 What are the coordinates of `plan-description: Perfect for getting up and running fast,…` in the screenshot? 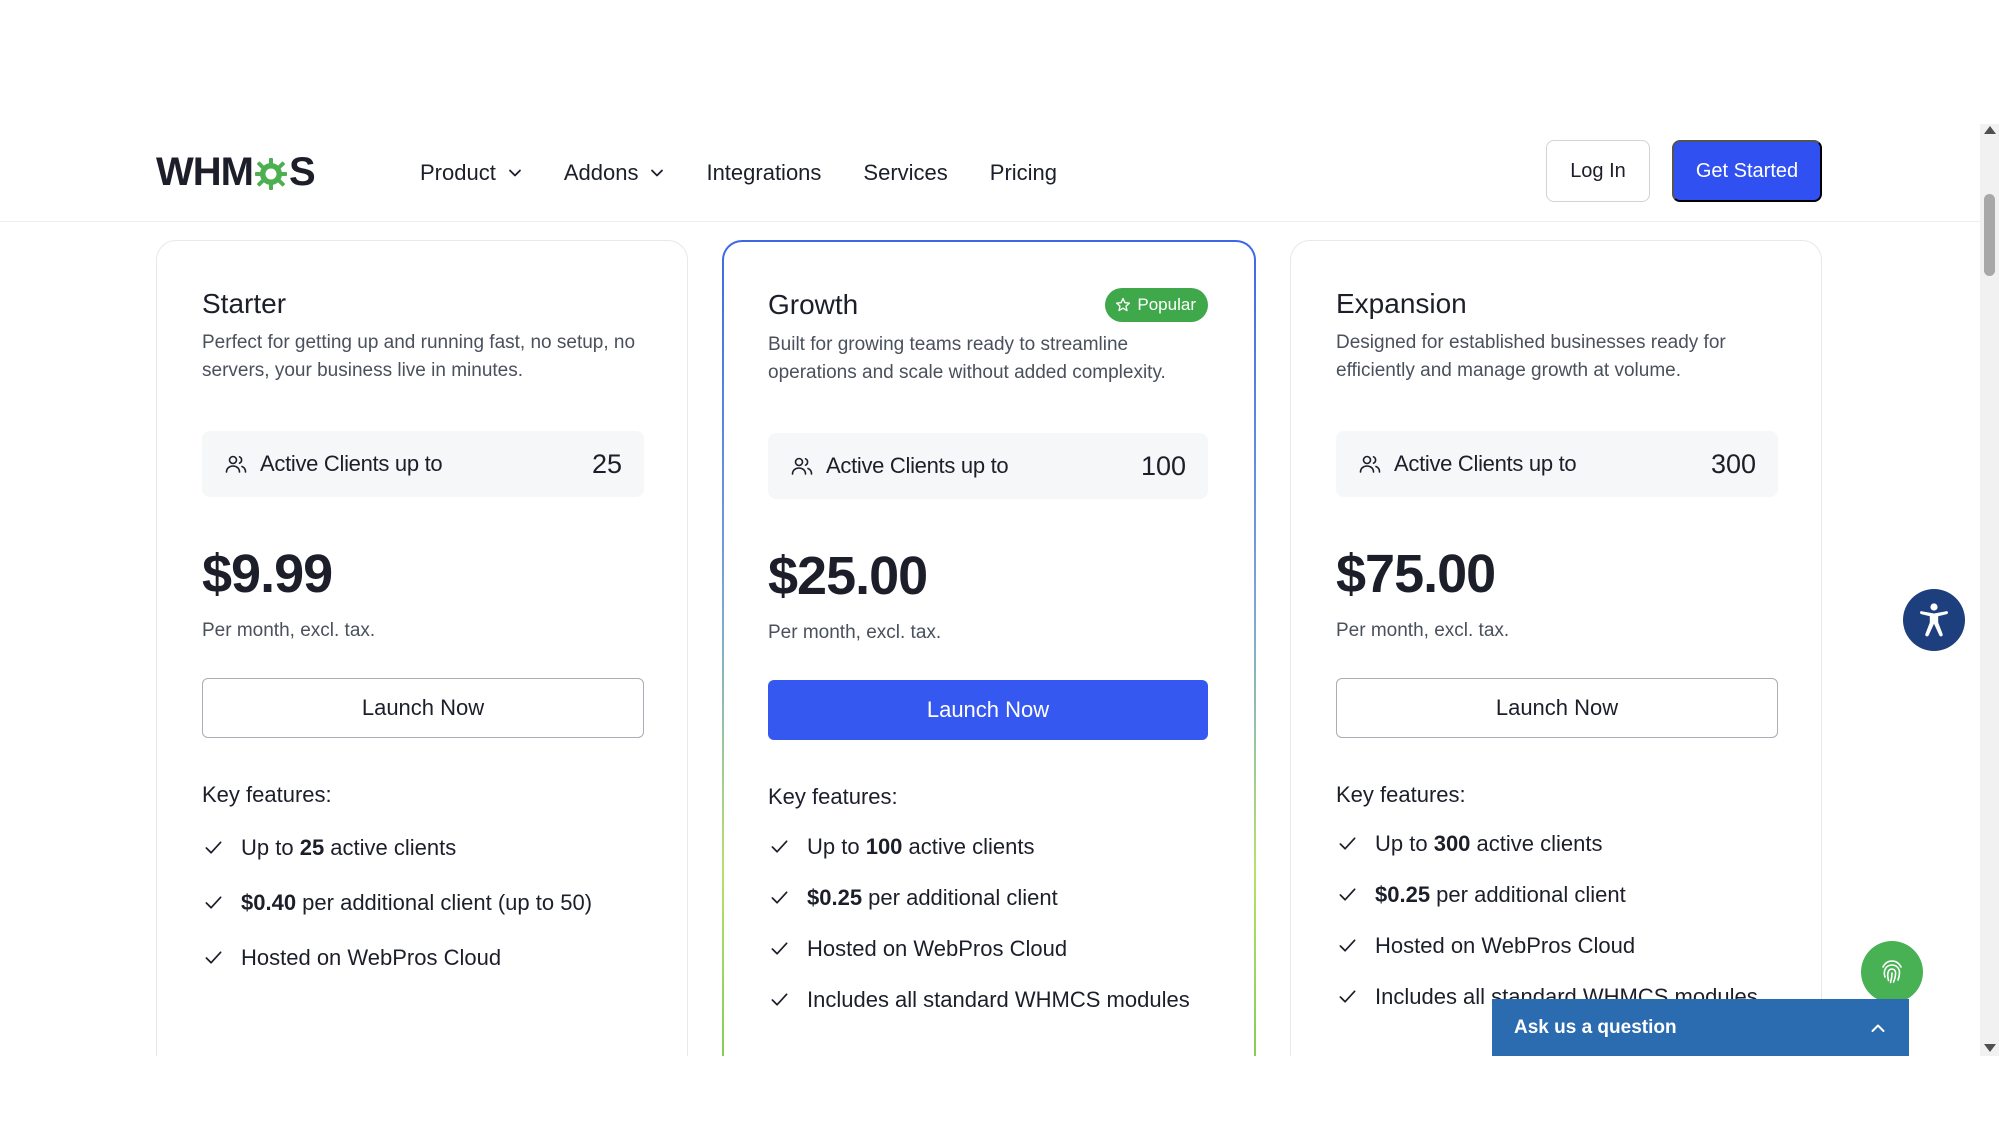 It's located at (419, 356).